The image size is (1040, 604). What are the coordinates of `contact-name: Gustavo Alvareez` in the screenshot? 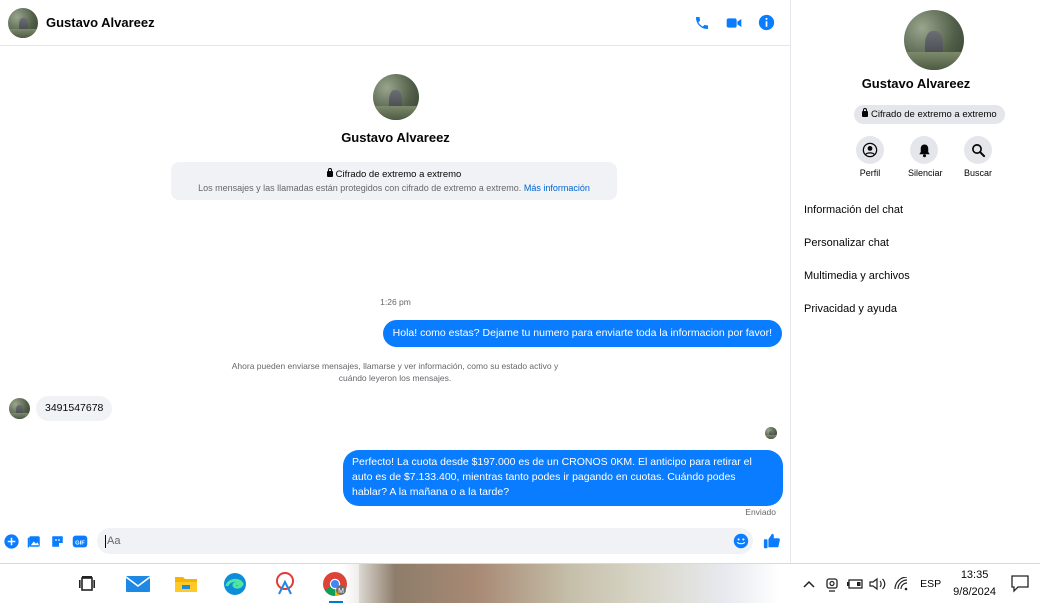 It's located at (100, 22).